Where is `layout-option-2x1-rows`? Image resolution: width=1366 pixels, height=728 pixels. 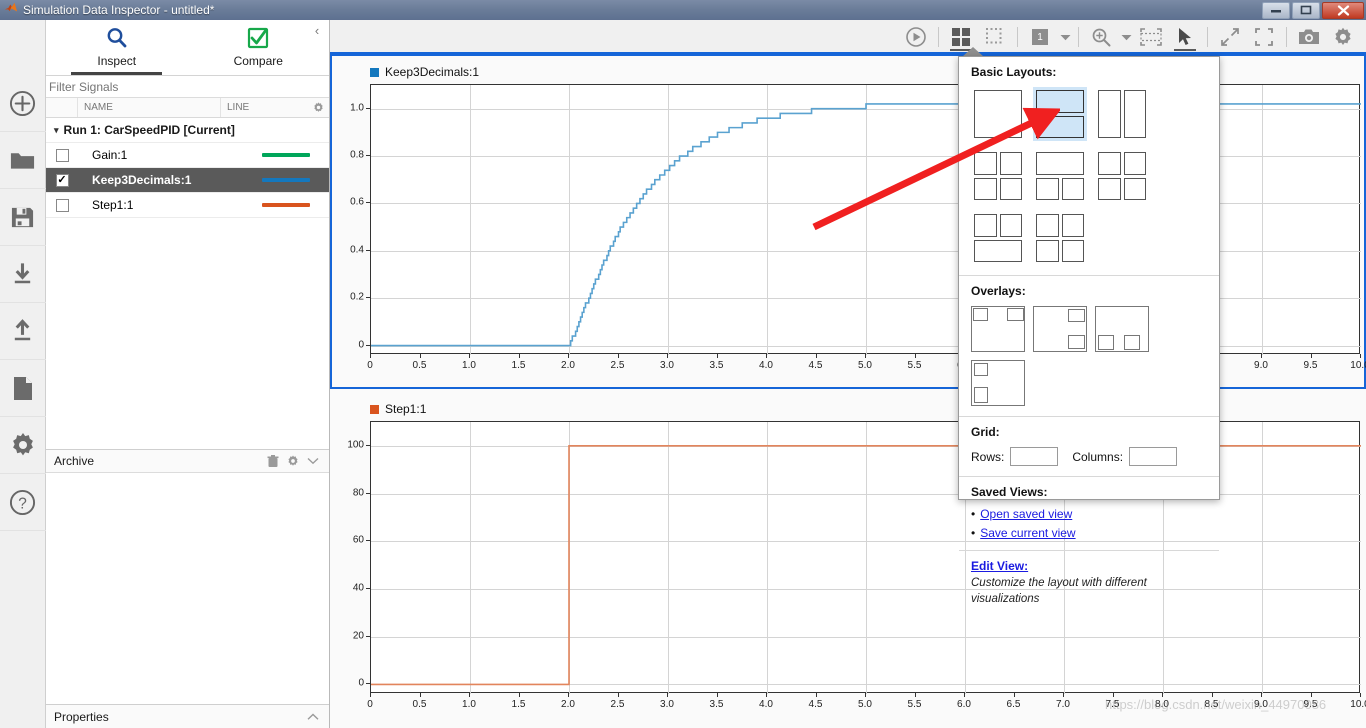 layout-option-2x1-rows is located at coordinates (1060, 114).